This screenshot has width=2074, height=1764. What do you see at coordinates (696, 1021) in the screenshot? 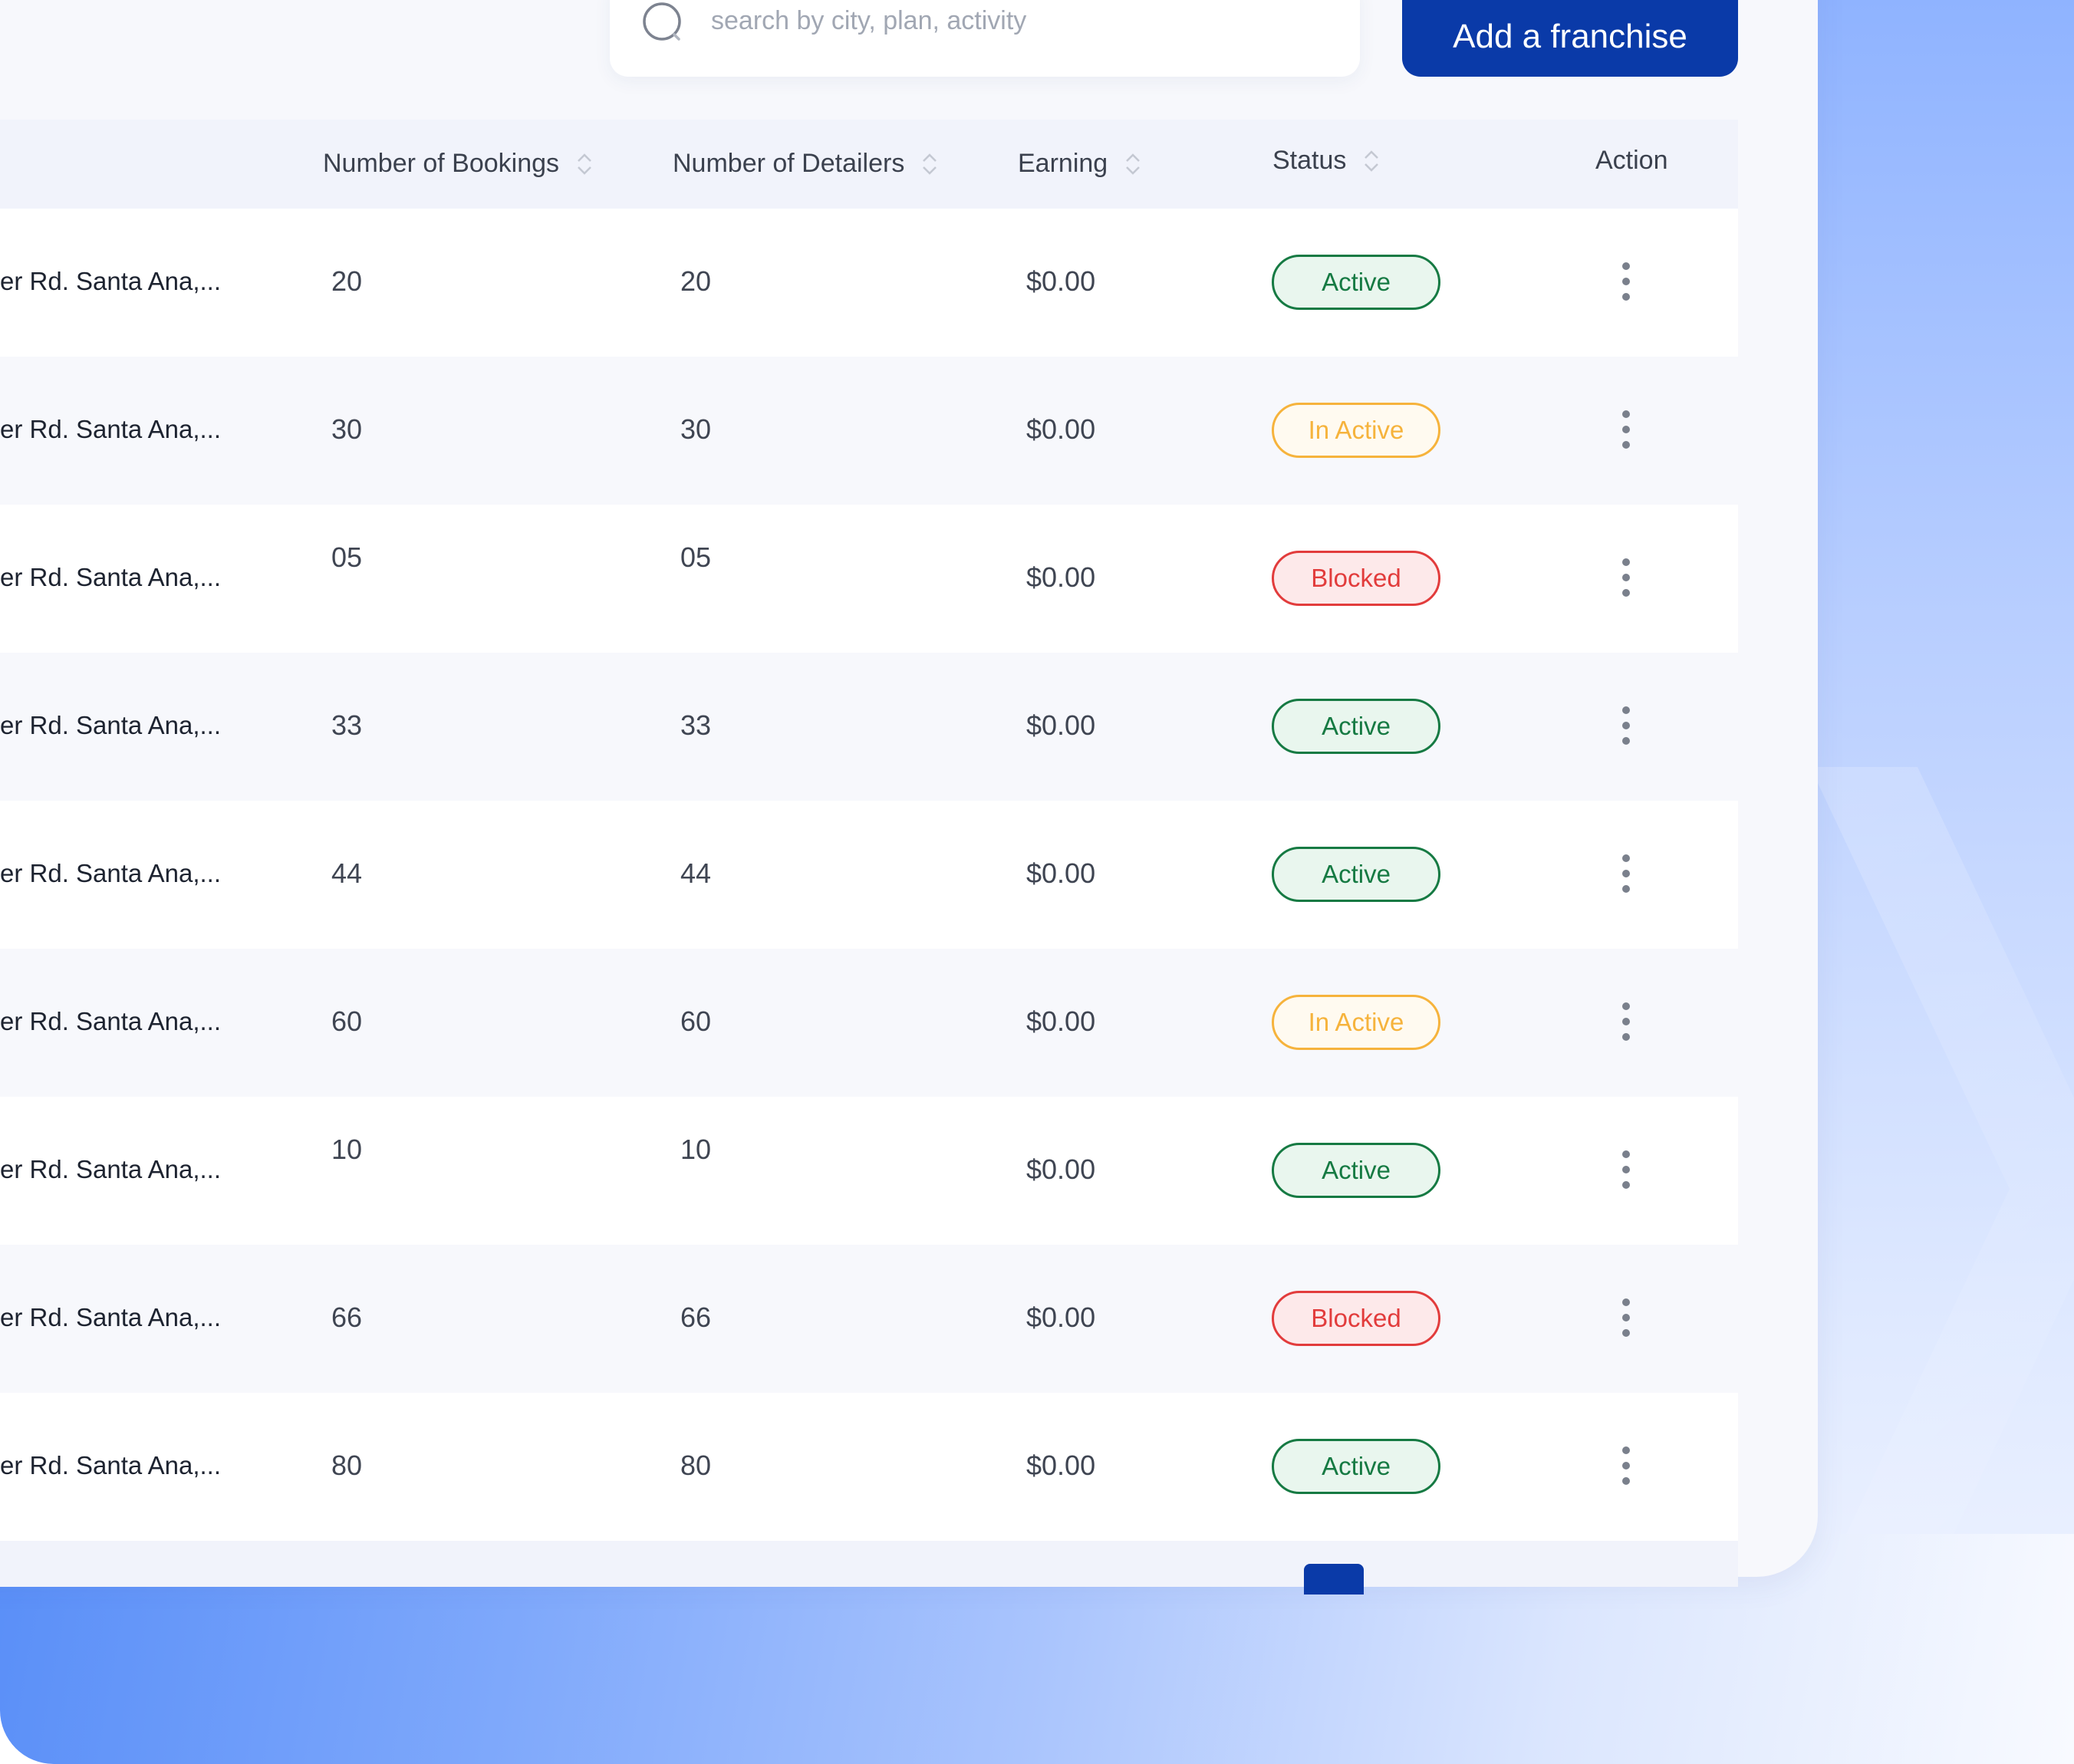
I see `detailers-cell: 60` at bounding box center [696, 1021].